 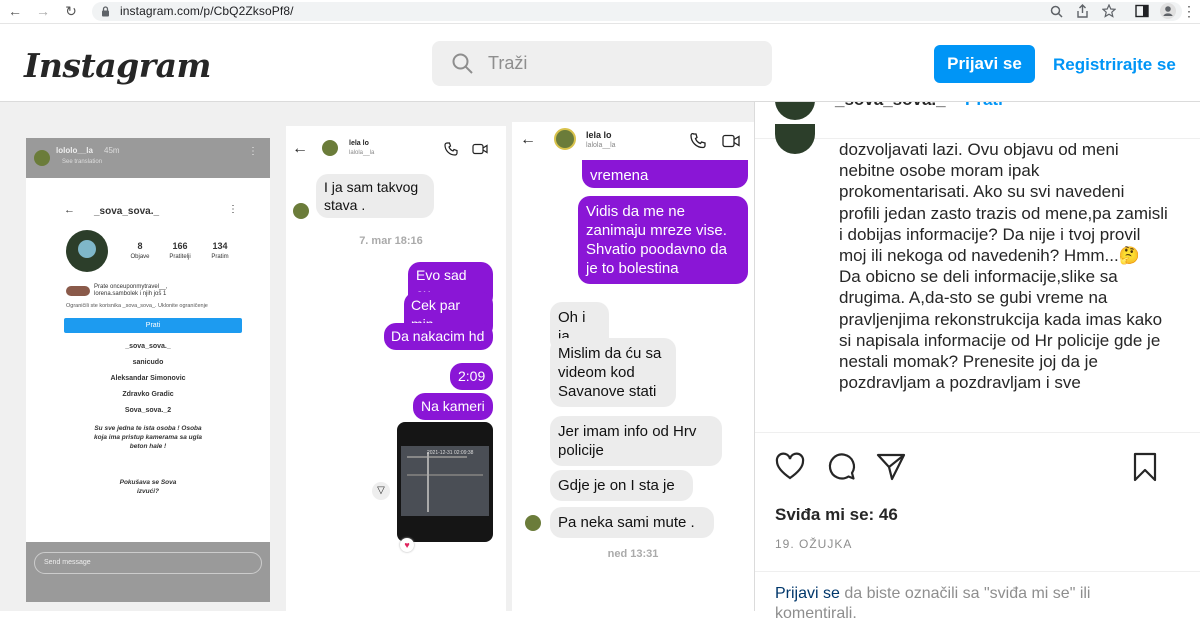 What do you see at coordinates (253, 151) in the screenshot?
I see `story-more-icon: ⋮` at bounding box center [253, 151].